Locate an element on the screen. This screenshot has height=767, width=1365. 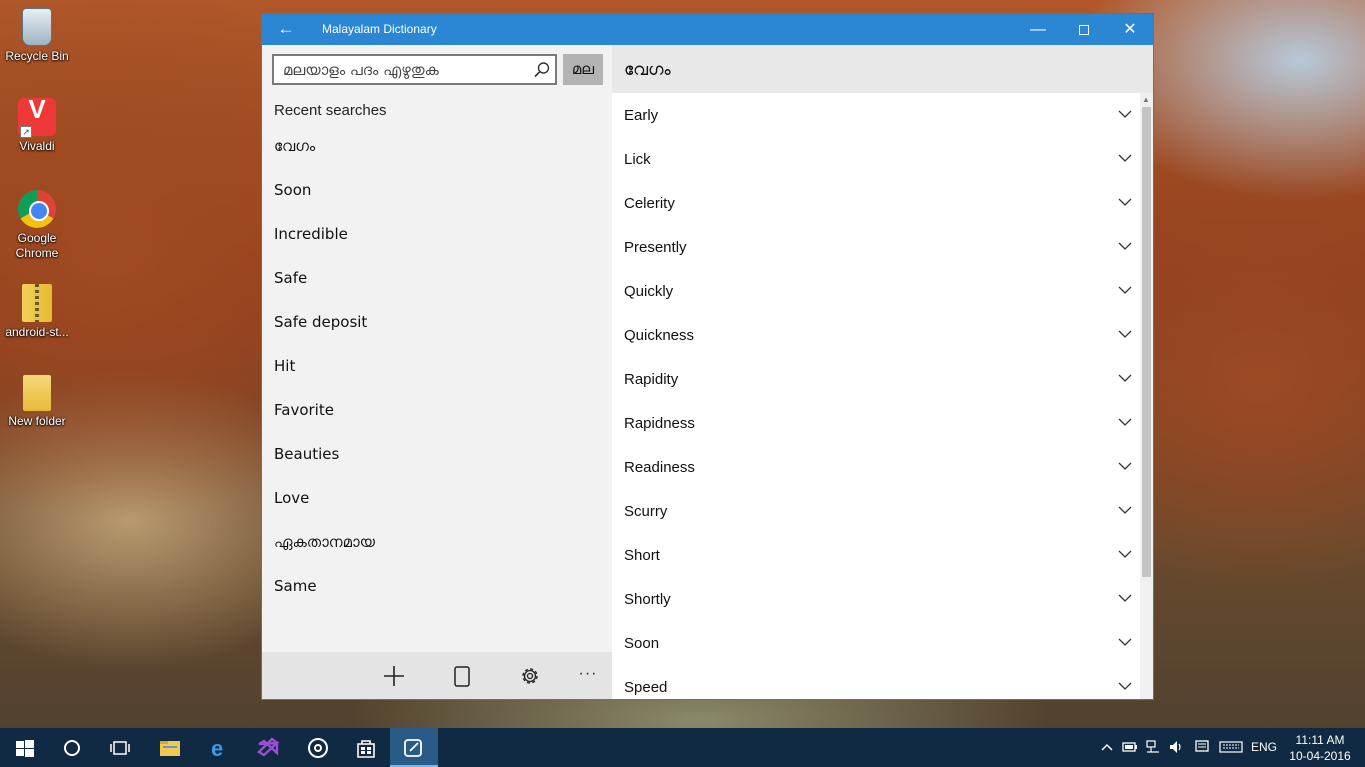
search-icon is located at coordinates (542, 70).